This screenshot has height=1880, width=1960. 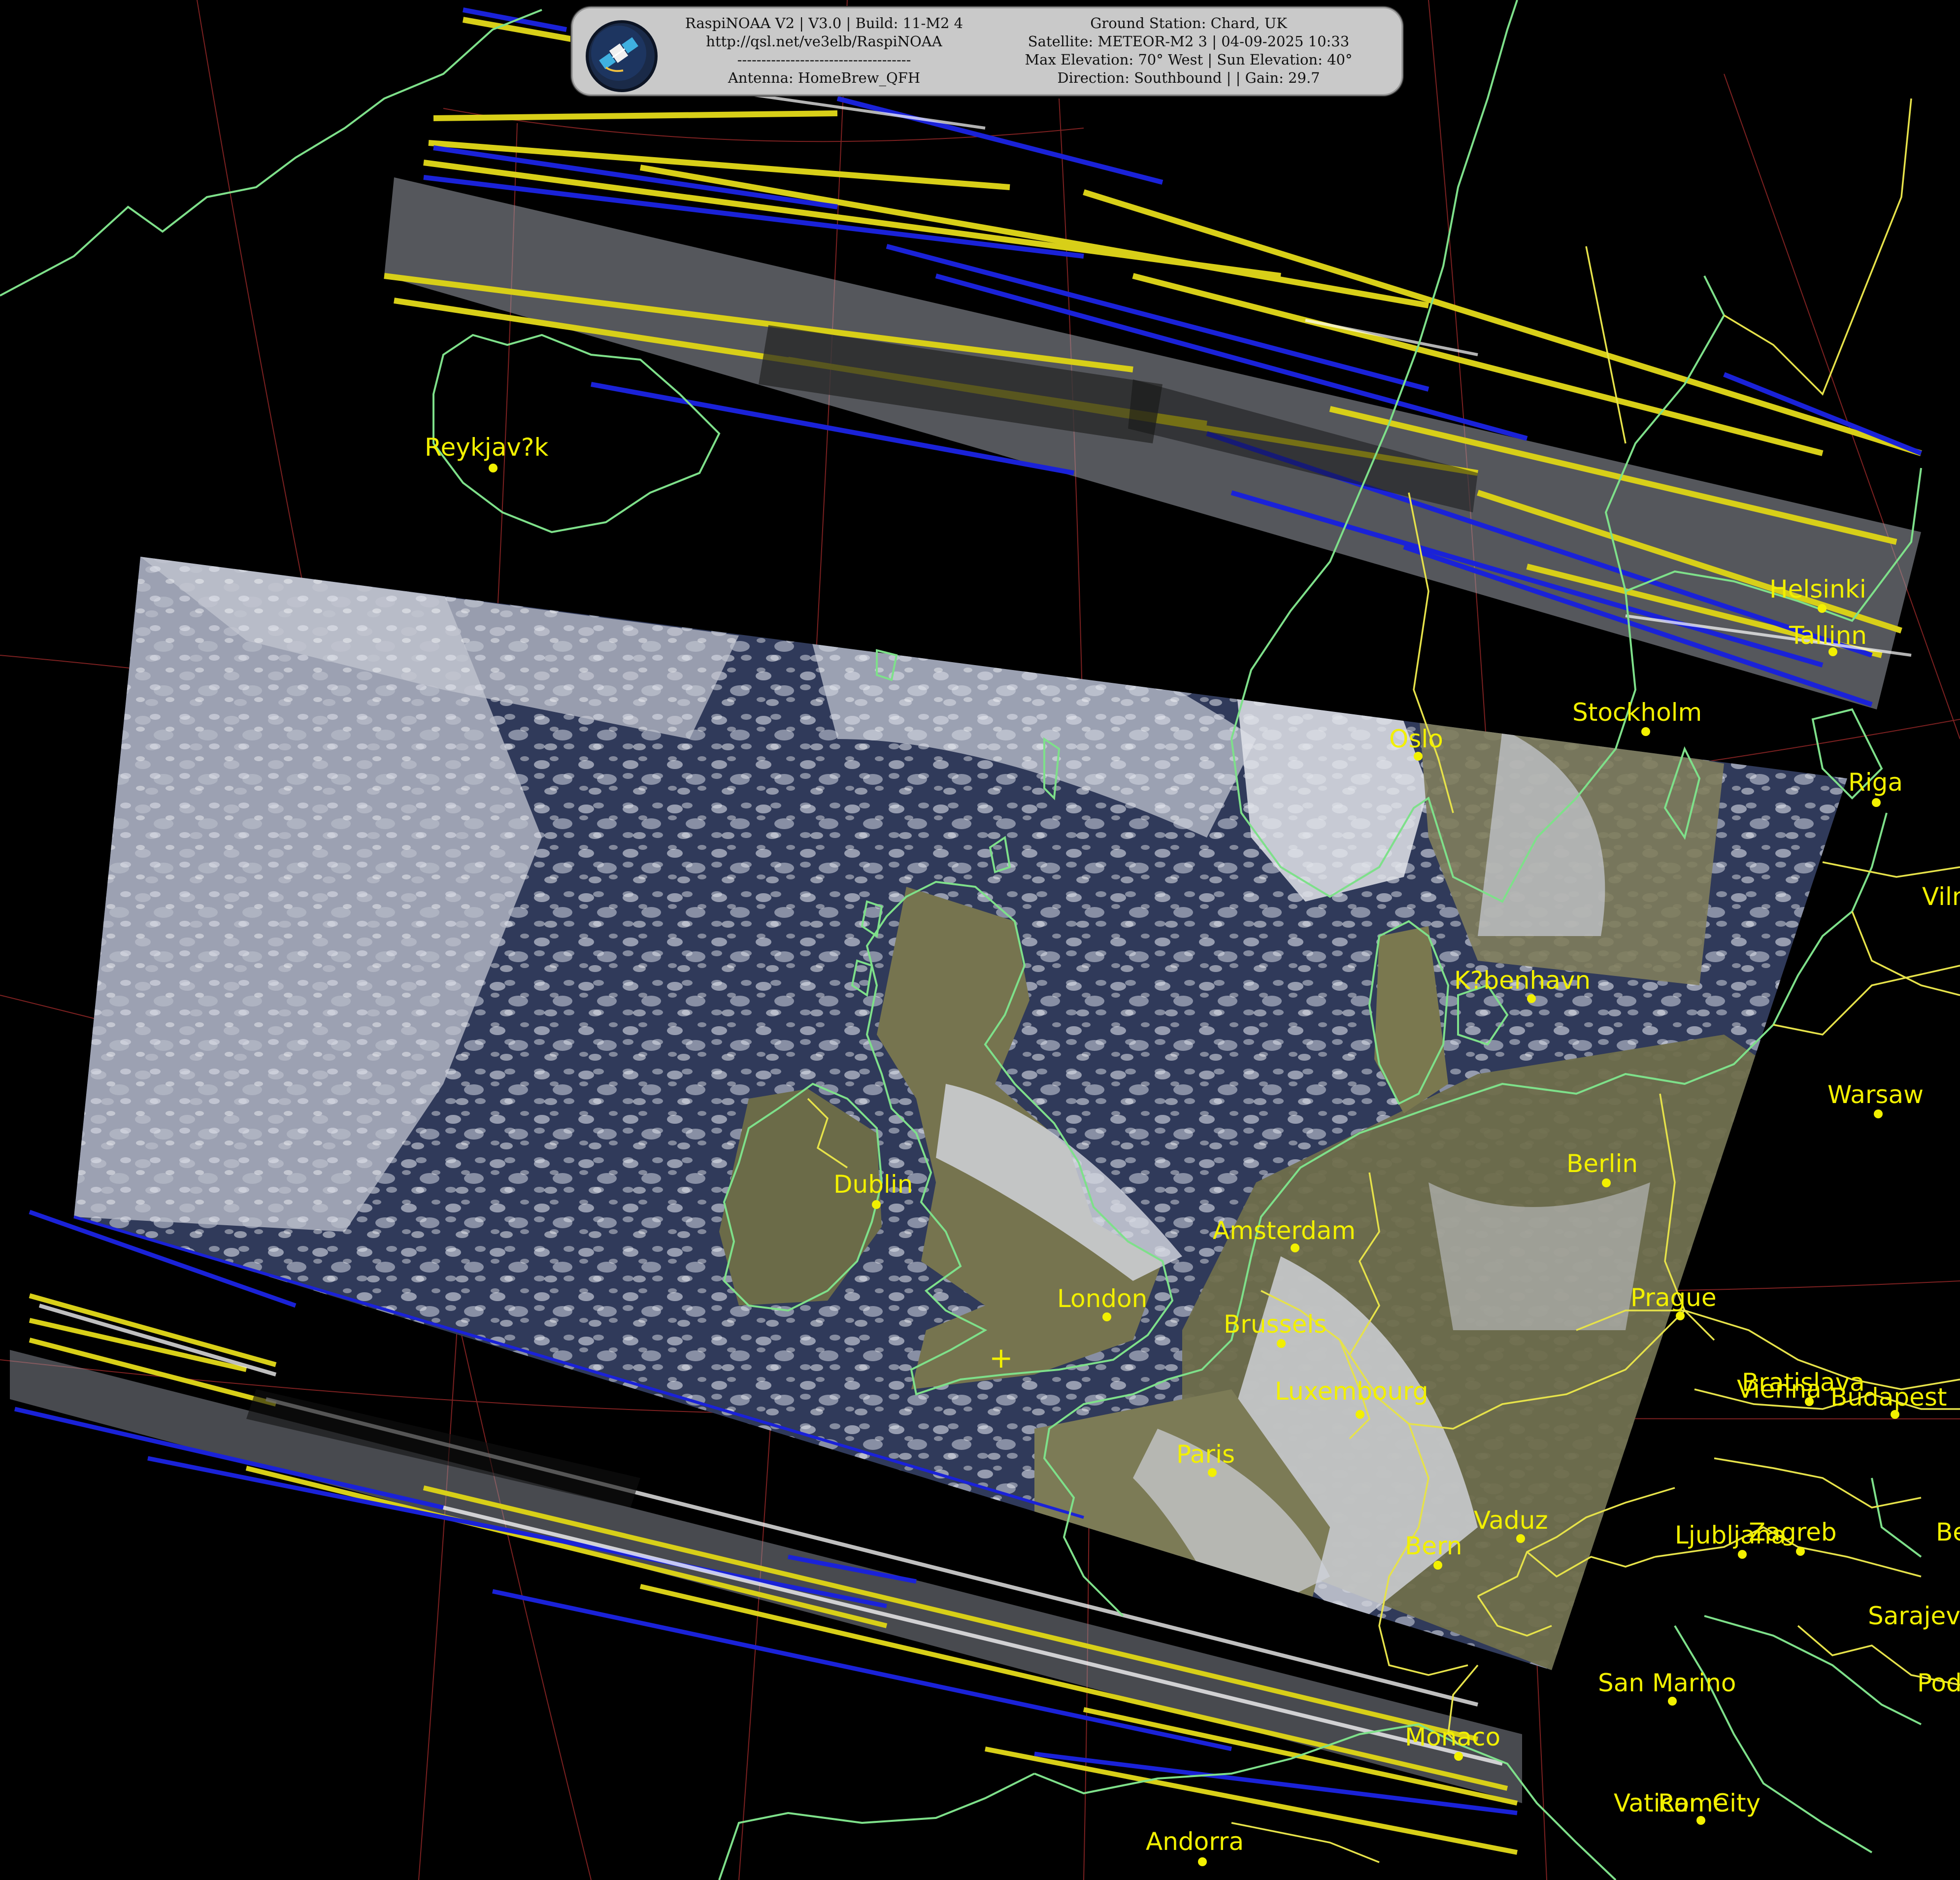 What do you see at coordinates (1453, 1737) in the screenshot?
I see `city-label-monaco: Monaco` at bounding box center [1453, 1737].